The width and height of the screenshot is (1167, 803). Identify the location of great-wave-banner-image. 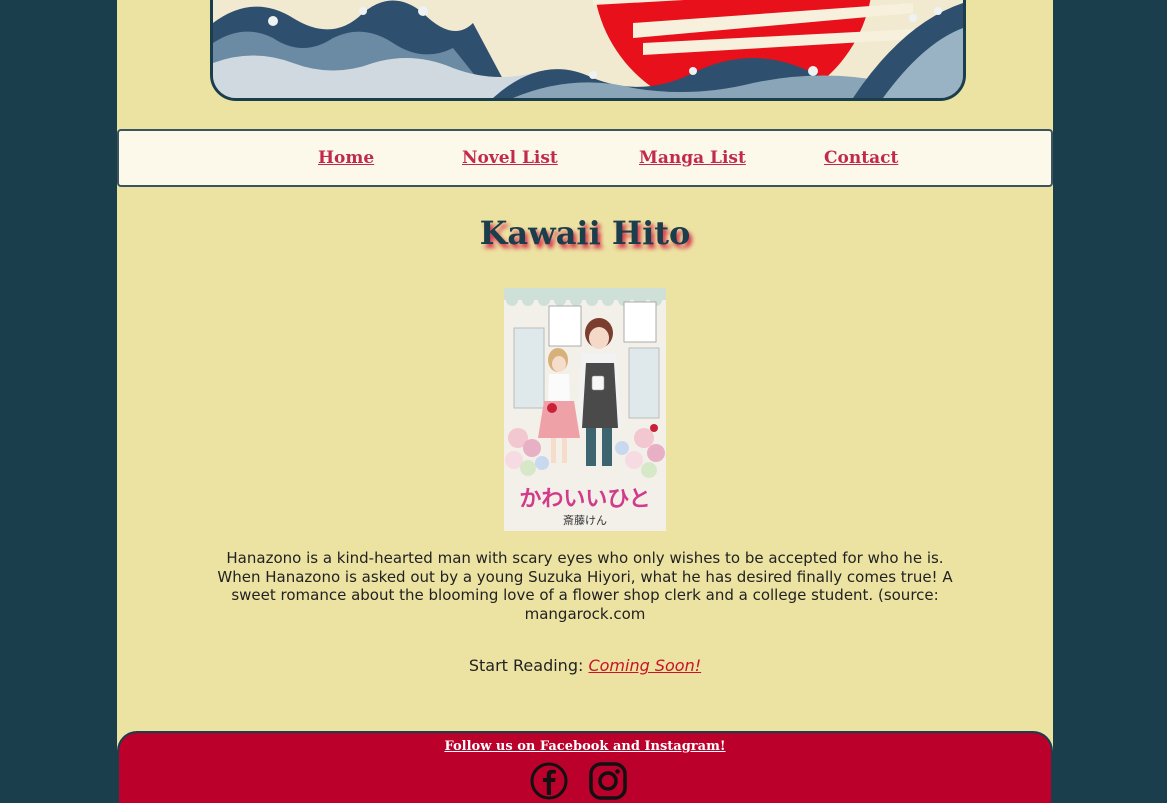
(588, 49).